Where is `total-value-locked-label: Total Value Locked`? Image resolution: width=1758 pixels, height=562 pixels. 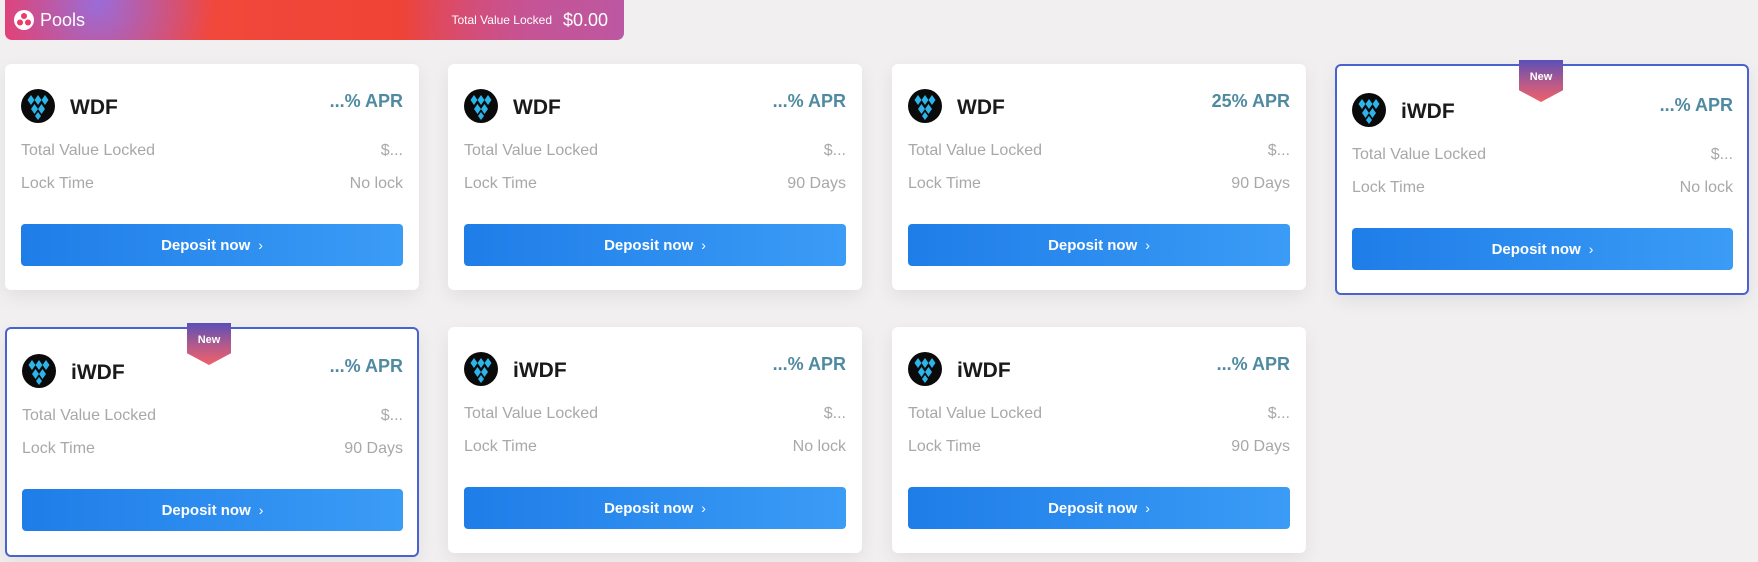
total-value-locked-label: Total Value Locked is located at coordinates (501, 20).